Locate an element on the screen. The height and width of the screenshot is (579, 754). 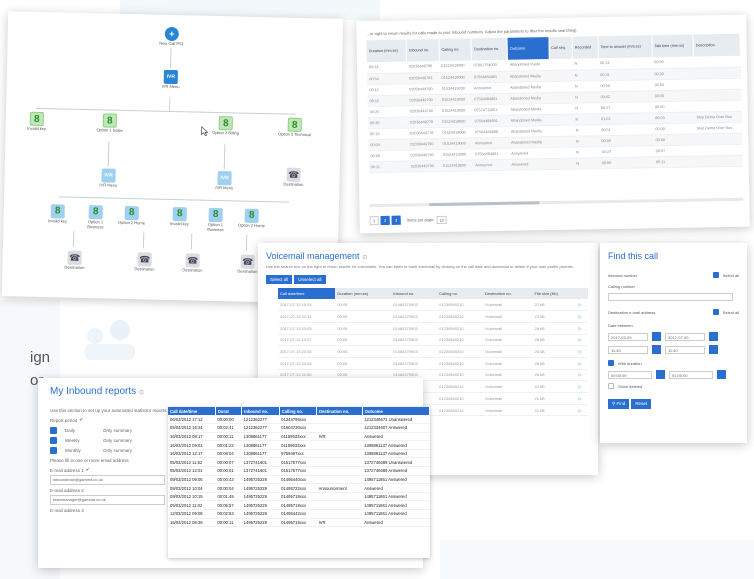
ivr-node-option: 8 Option 2 Billing is located at coordinates (226, 126).